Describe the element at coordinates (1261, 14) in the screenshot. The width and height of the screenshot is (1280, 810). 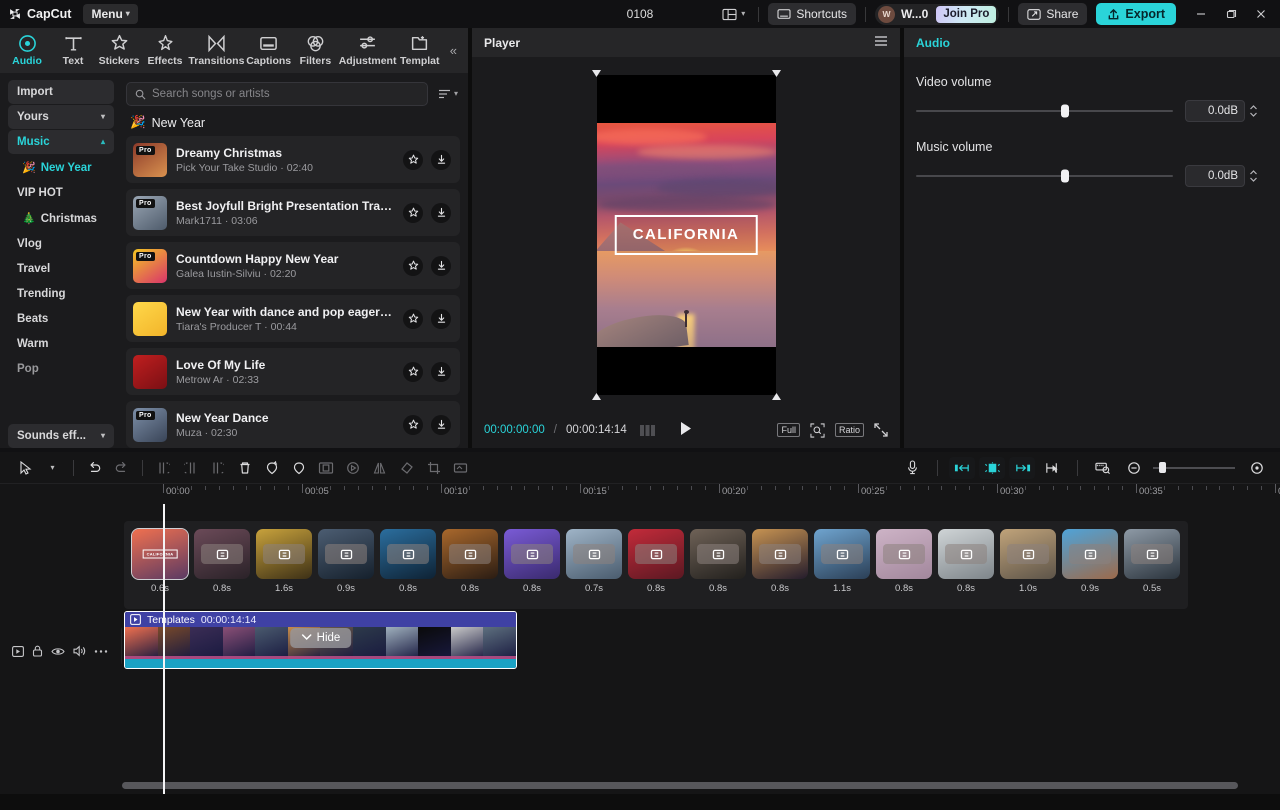
I see `close-button` at that location.